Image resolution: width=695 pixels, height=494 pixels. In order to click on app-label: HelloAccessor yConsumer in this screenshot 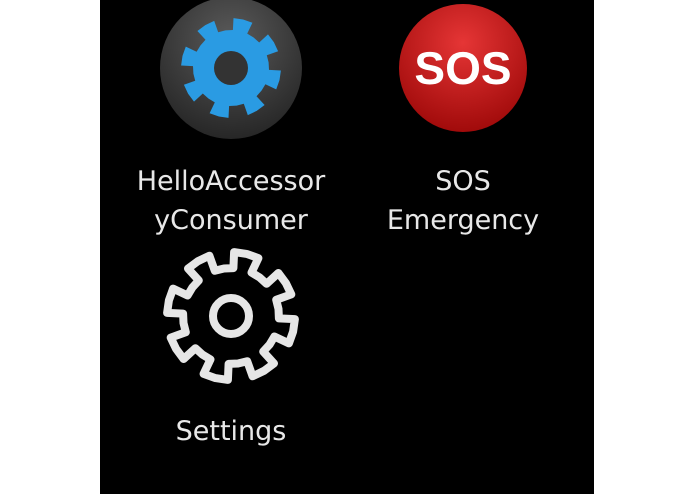, I will do `click(231, 201)`.